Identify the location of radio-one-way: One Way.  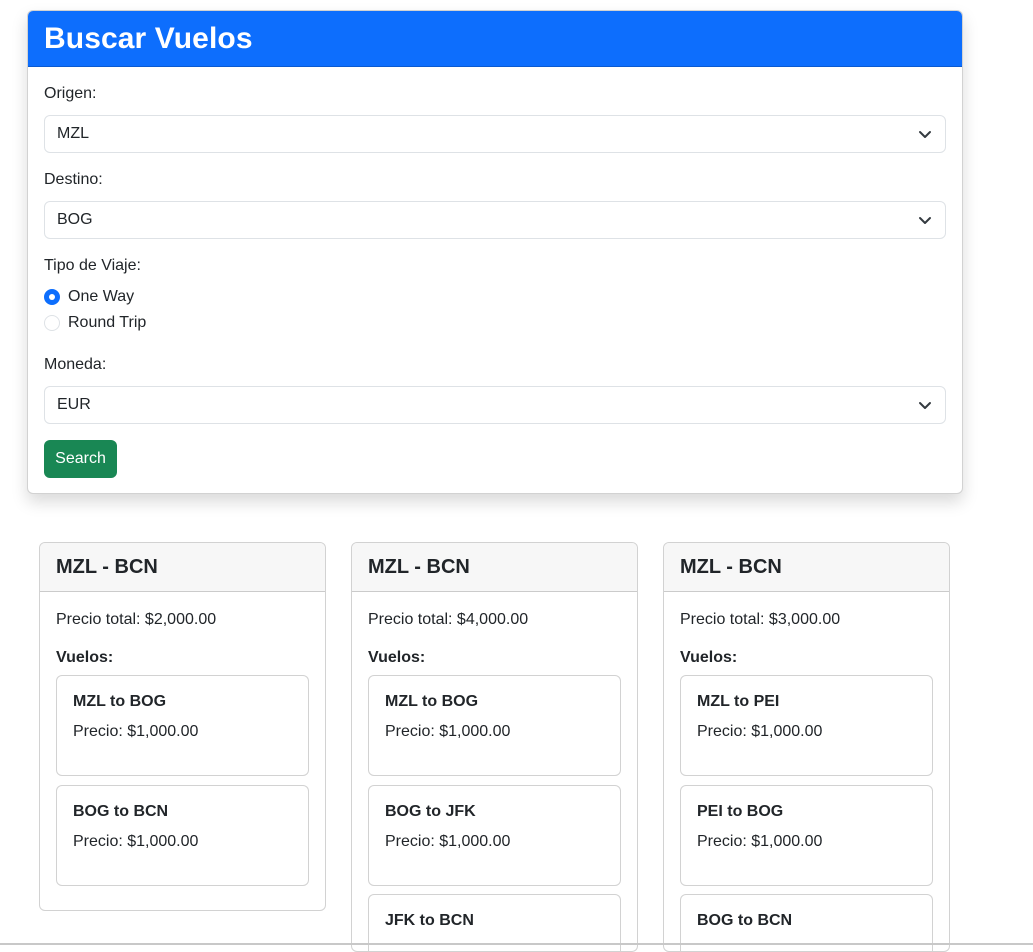
(89, 297).